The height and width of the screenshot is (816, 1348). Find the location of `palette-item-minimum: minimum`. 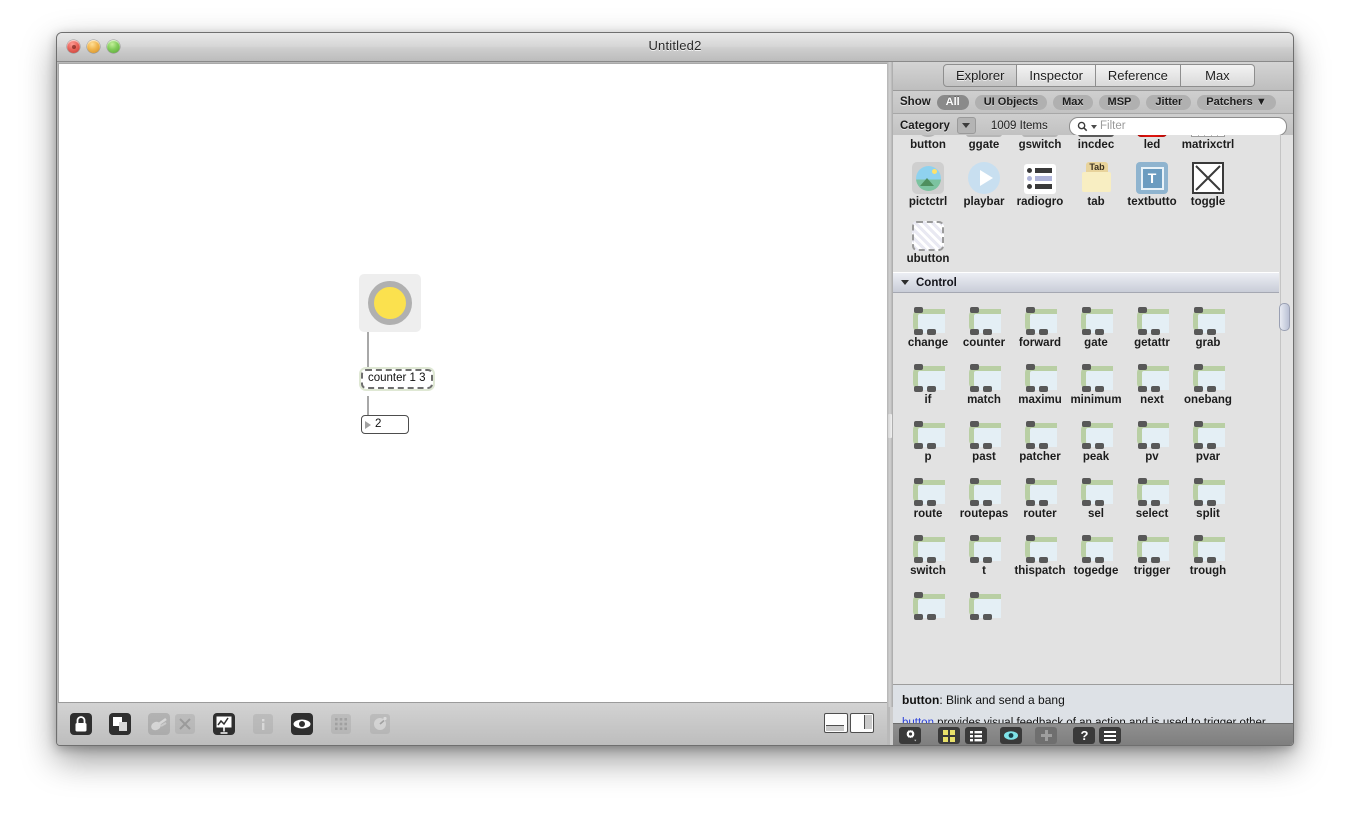

palette-item-minimum: minimum is located at coordinates (1096, 381).